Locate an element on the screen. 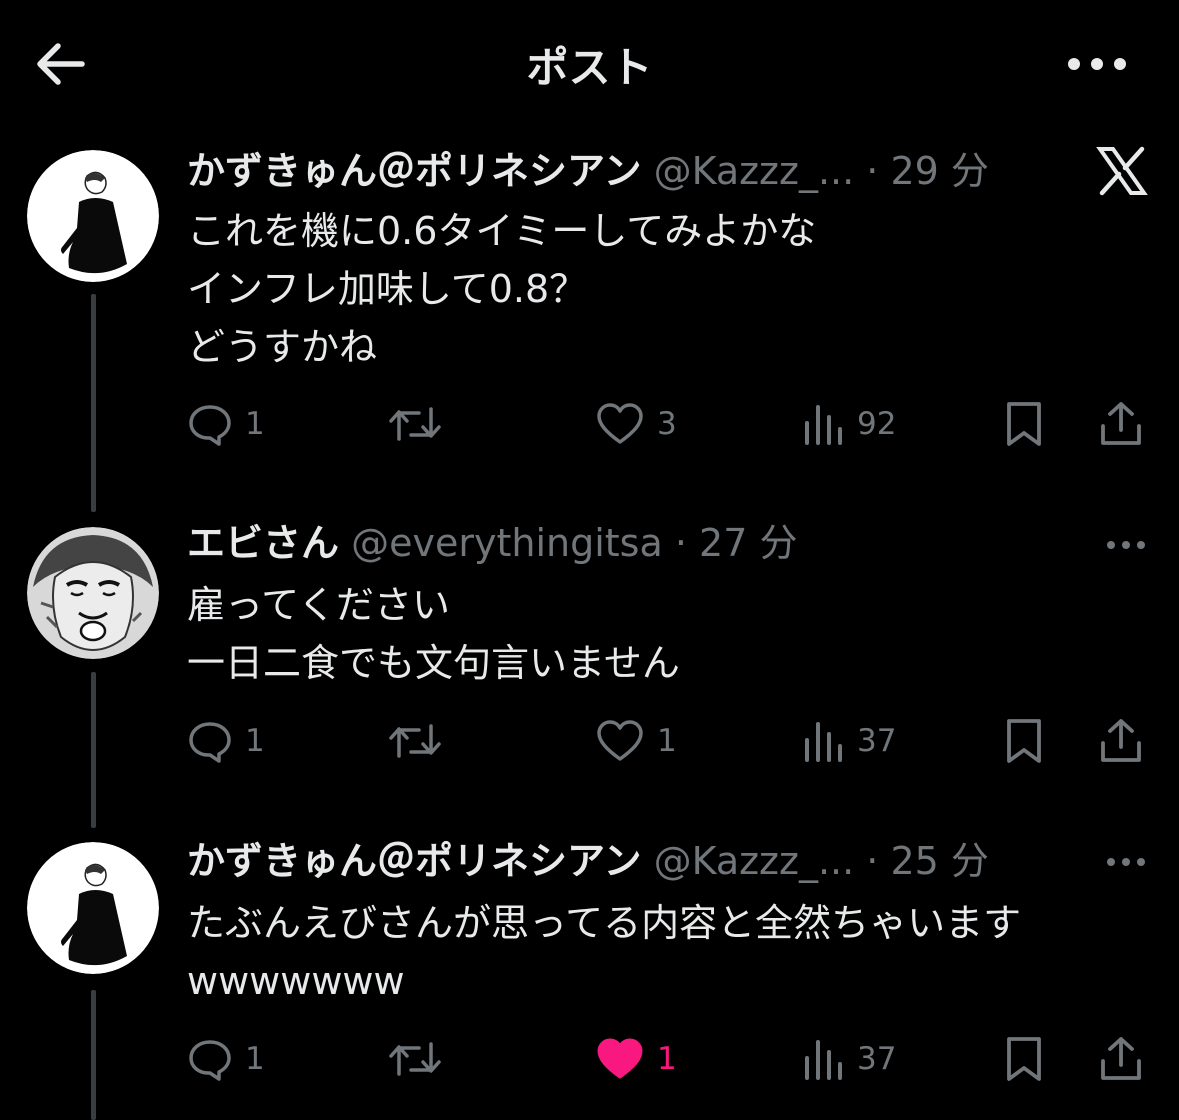 This screenshot has height=1120, width=1179. display-name: エビさん is located at coordinates (263, 543).